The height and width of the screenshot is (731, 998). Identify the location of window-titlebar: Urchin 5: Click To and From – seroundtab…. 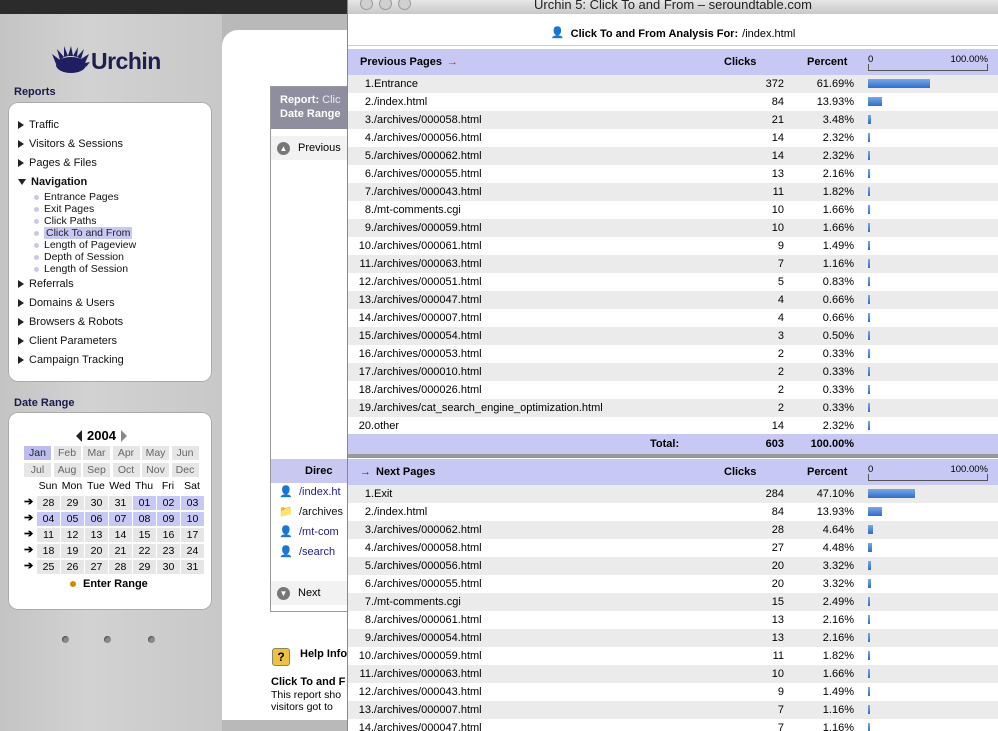
(673, 7).